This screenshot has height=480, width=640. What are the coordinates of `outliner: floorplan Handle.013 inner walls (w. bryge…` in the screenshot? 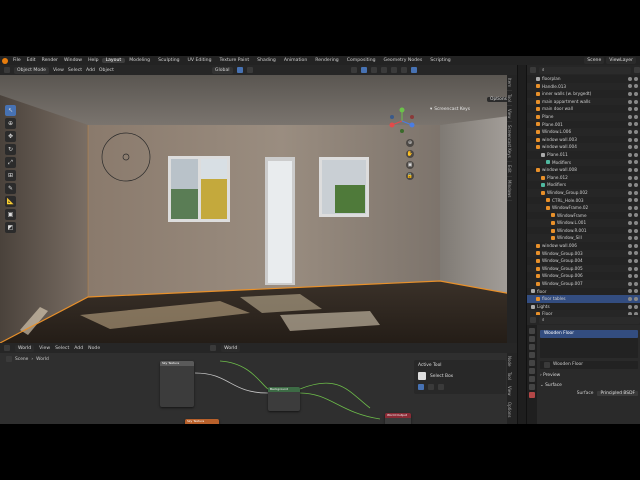 It's located at (583, 195).